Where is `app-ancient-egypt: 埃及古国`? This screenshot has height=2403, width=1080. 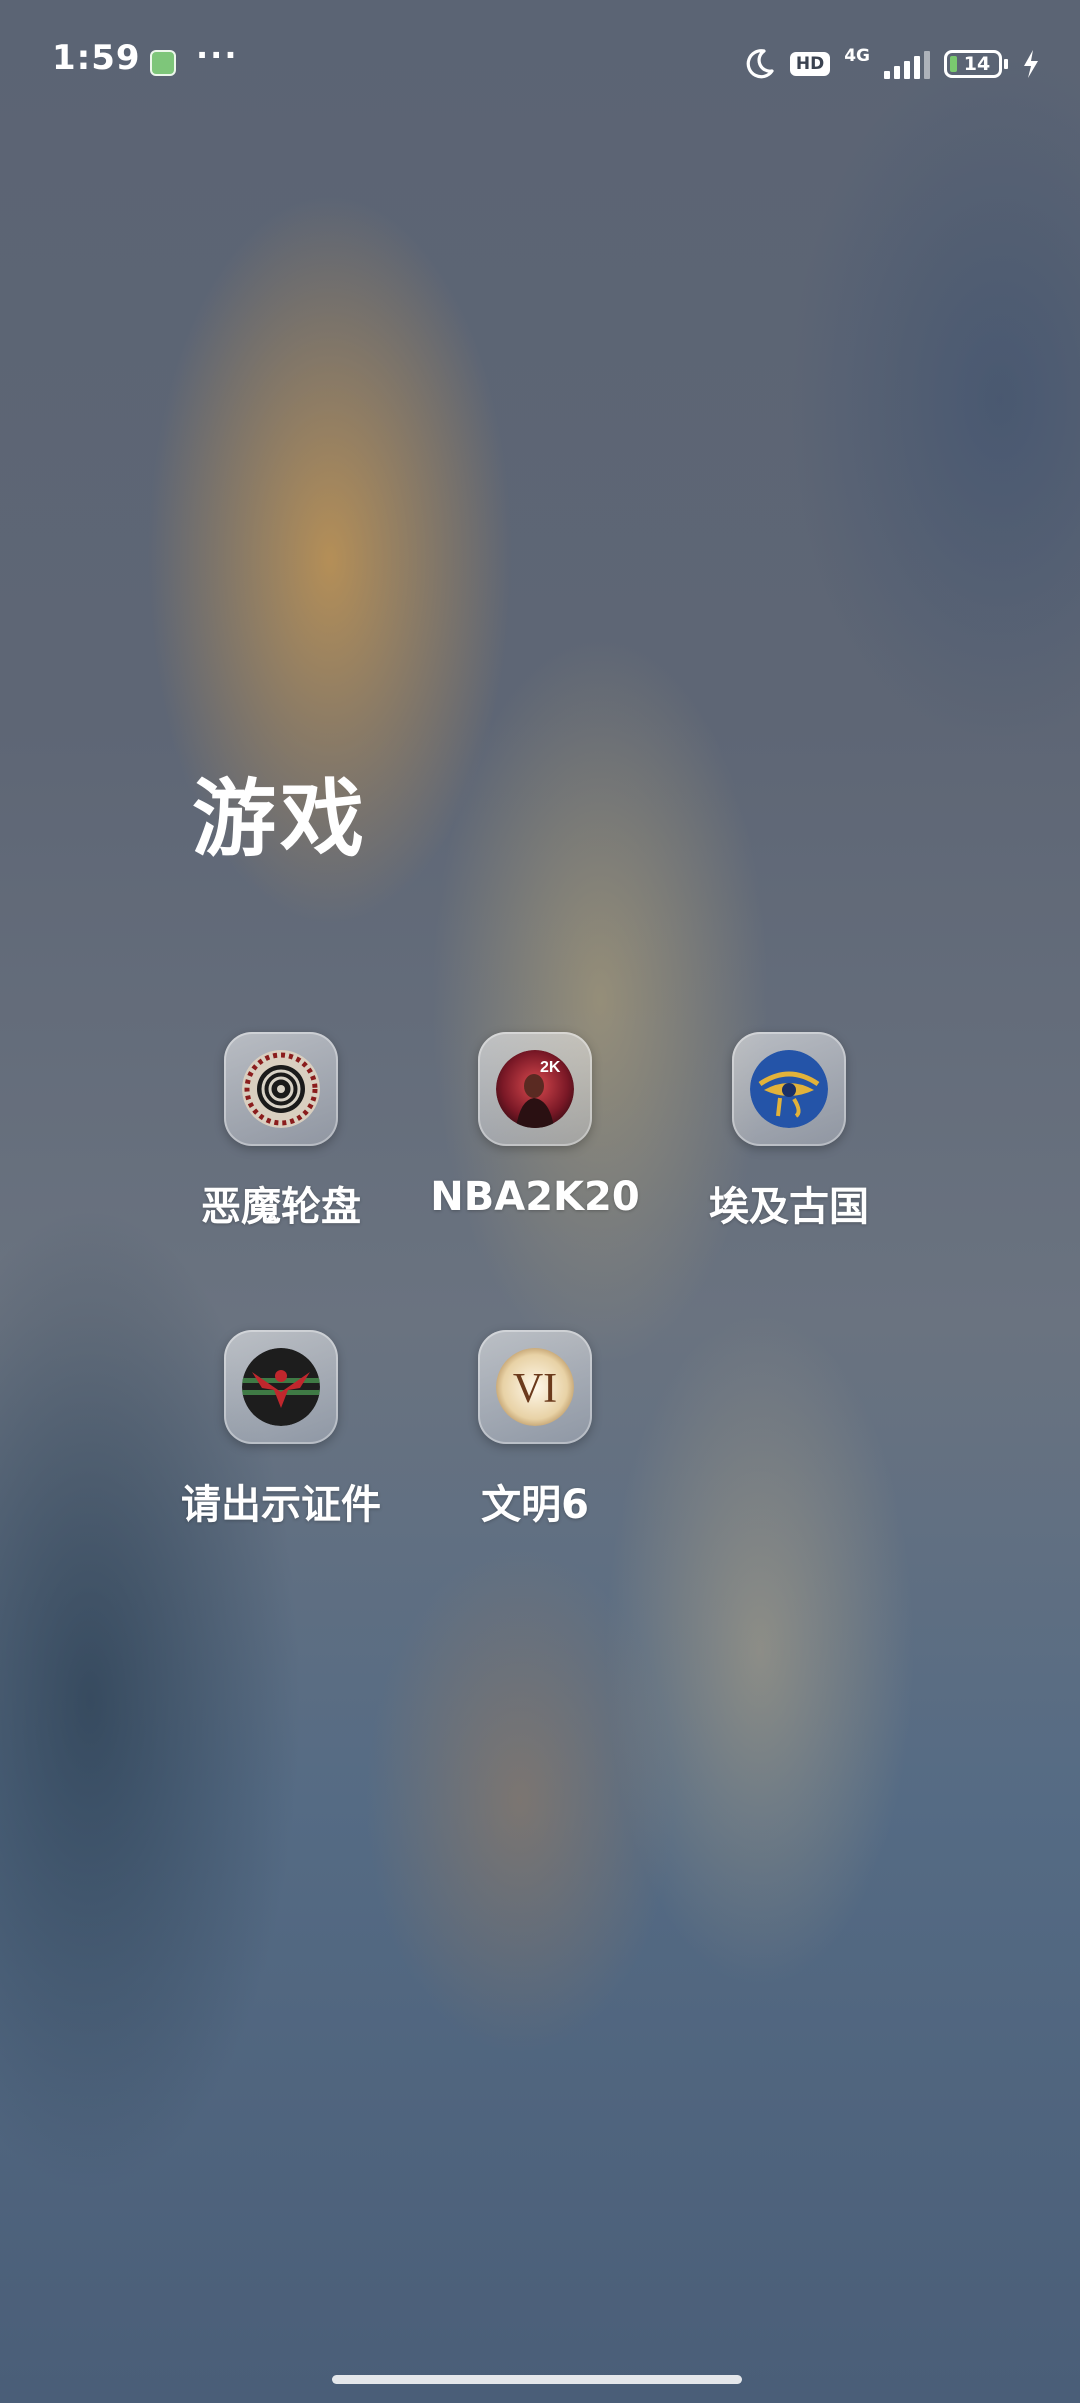 app-ancient-egypt: 埃及古国 is located at coordinates (789, 1132).